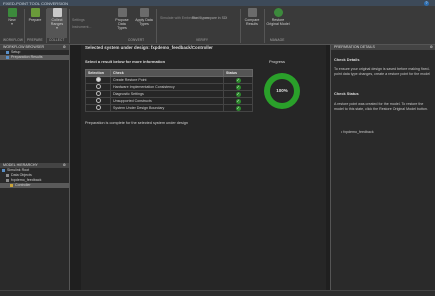 The width and height of the screenshot is (435, 296). I want to click on model-hierarchy-header: MODEL HIERARCHY ⚙, so click(34, 165).